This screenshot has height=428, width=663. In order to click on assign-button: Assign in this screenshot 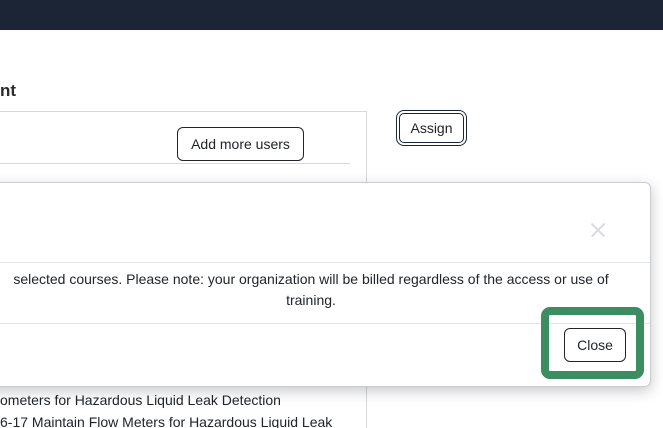, I will do `click(431, 128)`.